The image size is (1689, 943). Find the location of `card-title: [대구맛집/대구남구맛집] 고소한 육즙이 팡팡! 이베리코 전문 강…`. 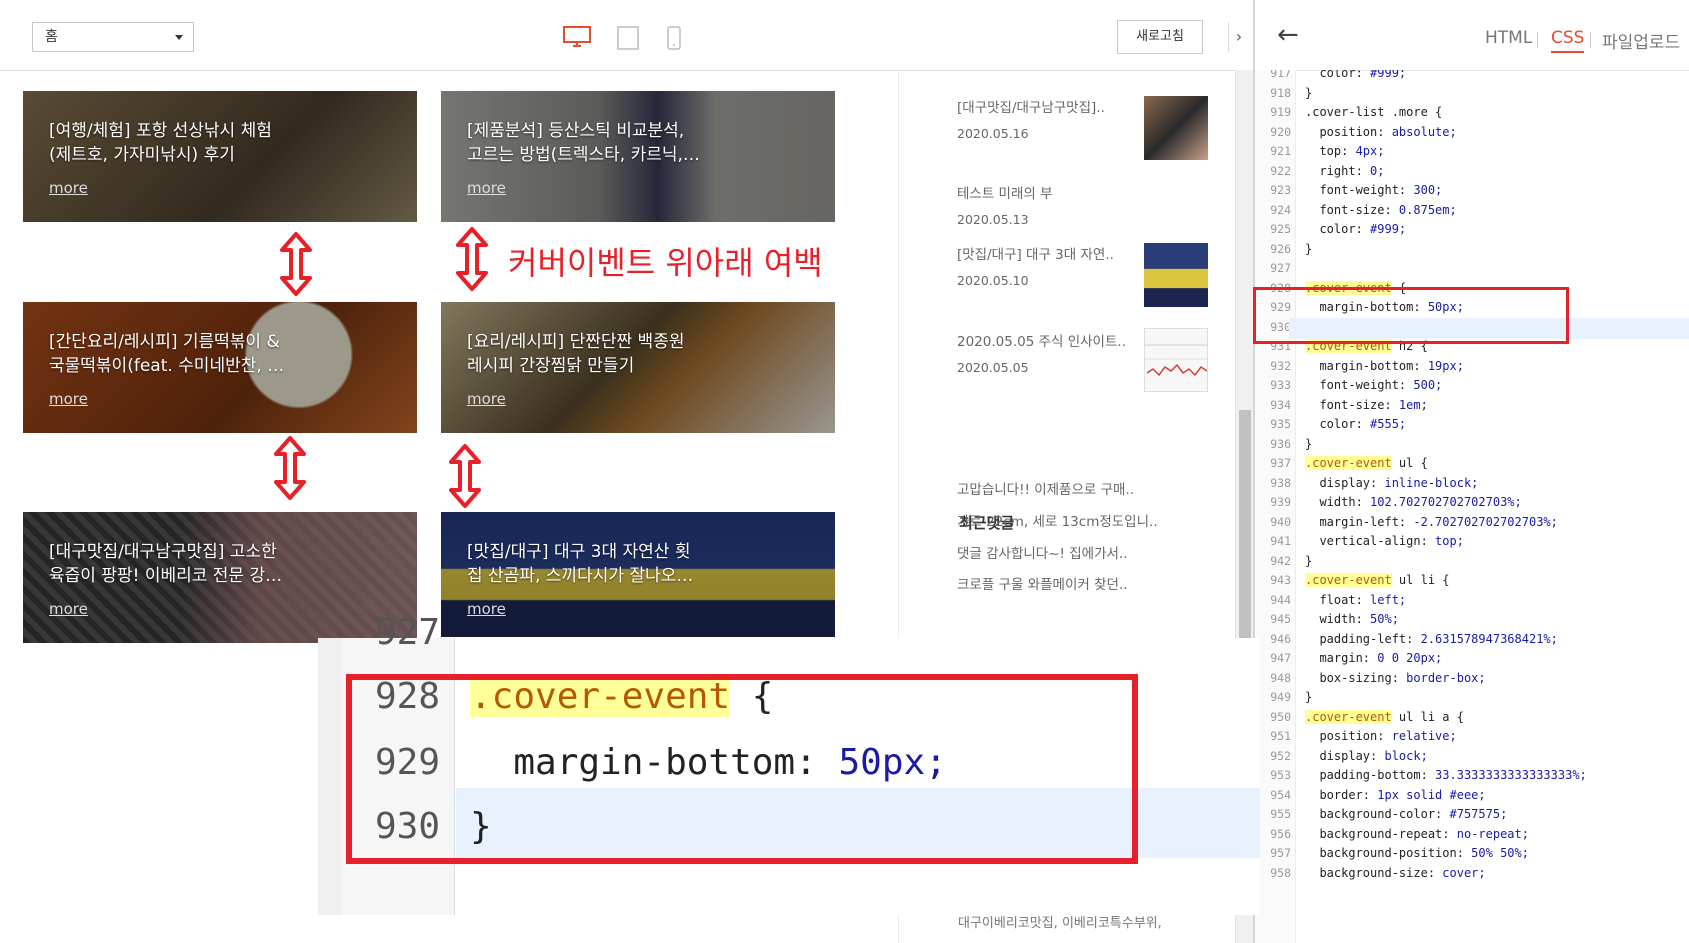

card-title: [대구맛집/대구남구맛집] 고소한 육즙이 팡팡! 이베리코 전문 강… is located at coordinates (166, 564).